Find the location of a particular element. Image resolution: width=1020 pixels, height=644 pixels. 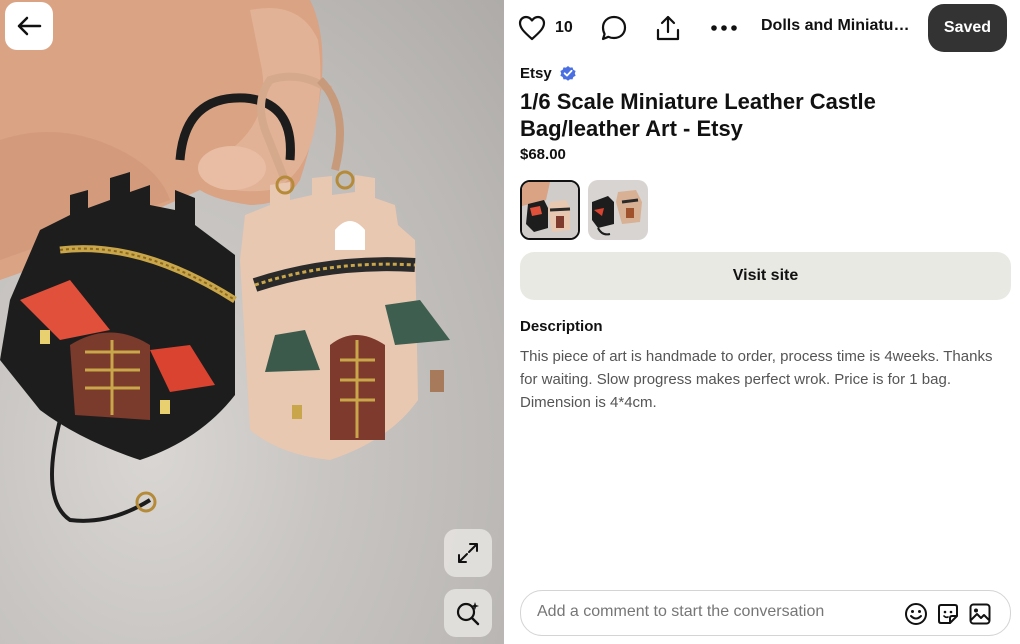

ellipsis-icon is located at coordinates (724, 28).